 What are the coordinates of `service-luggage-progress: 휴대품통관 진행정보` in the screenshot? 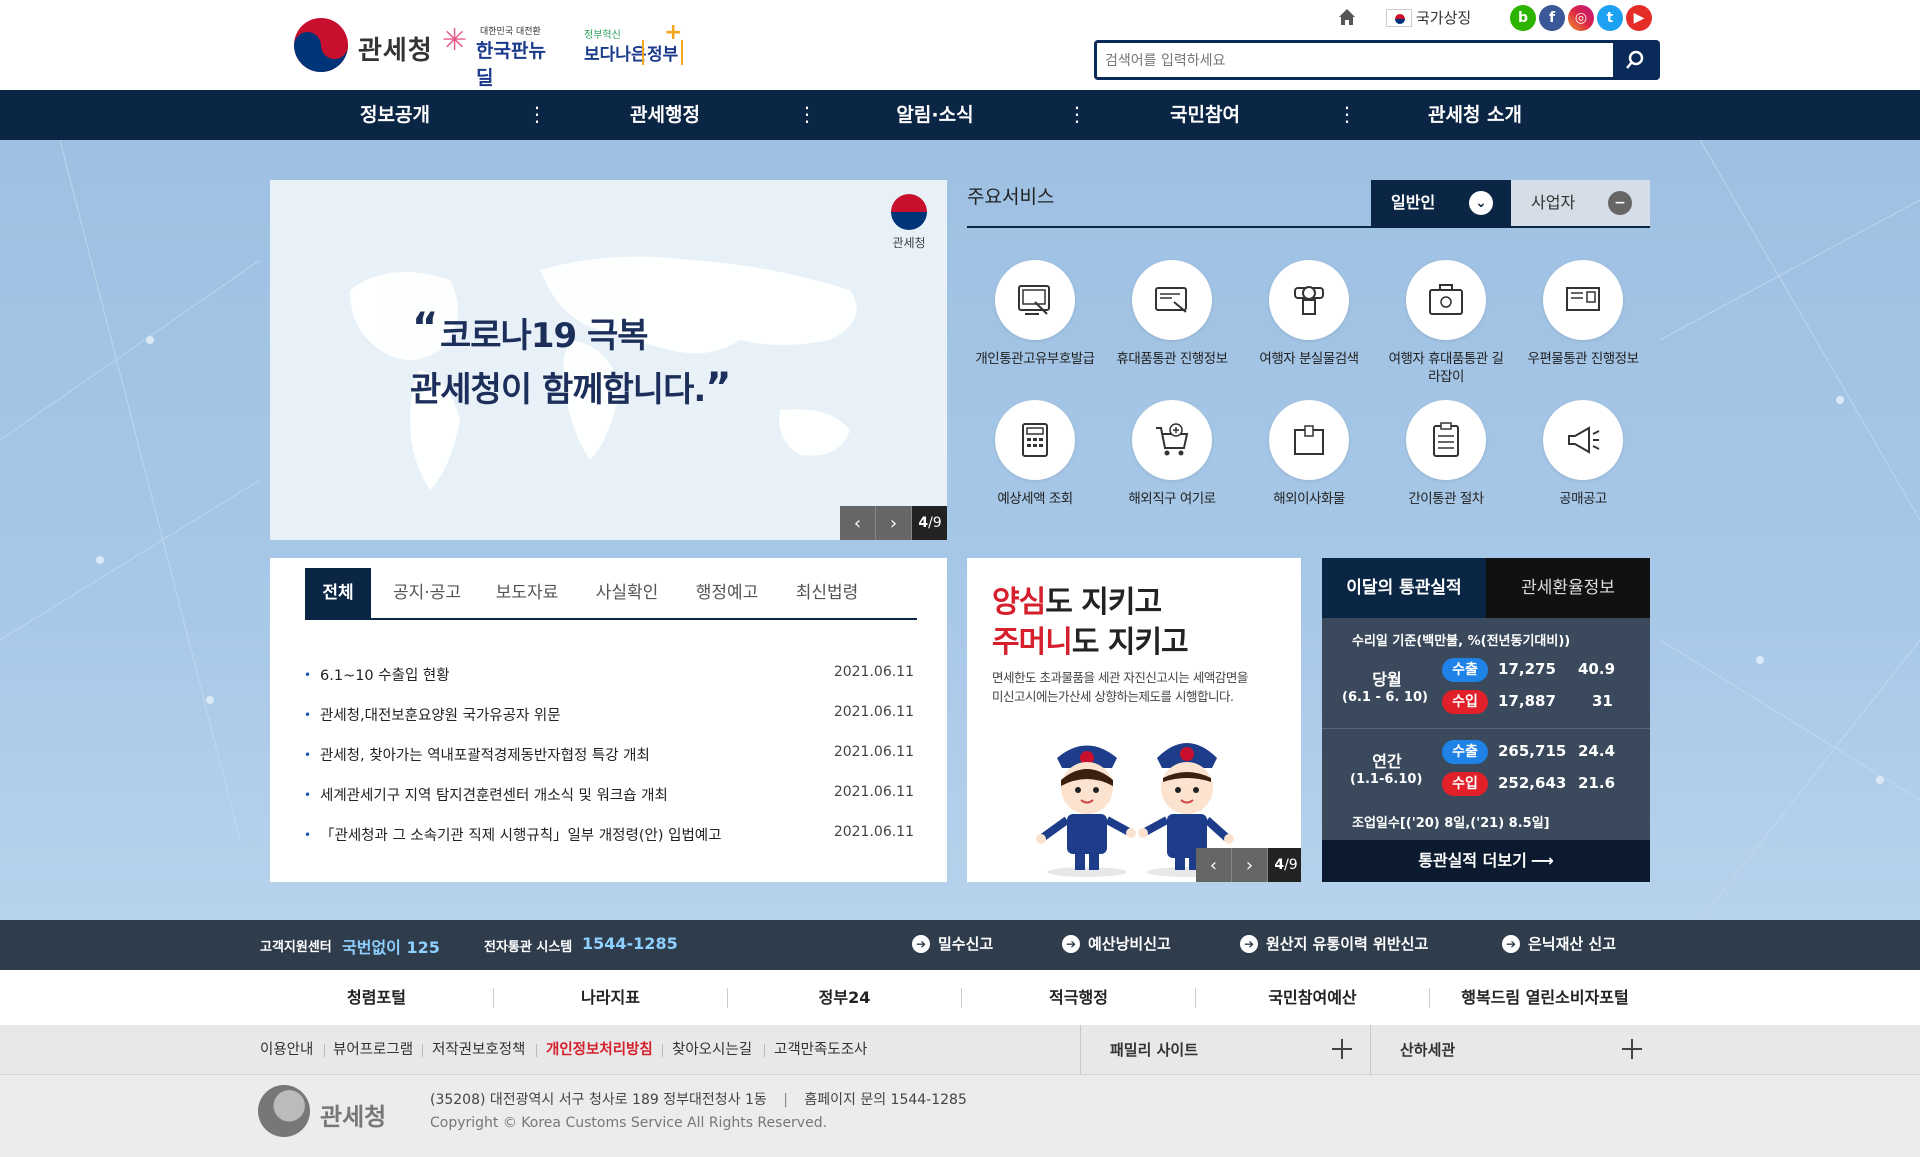 It's located at (1172, 314).